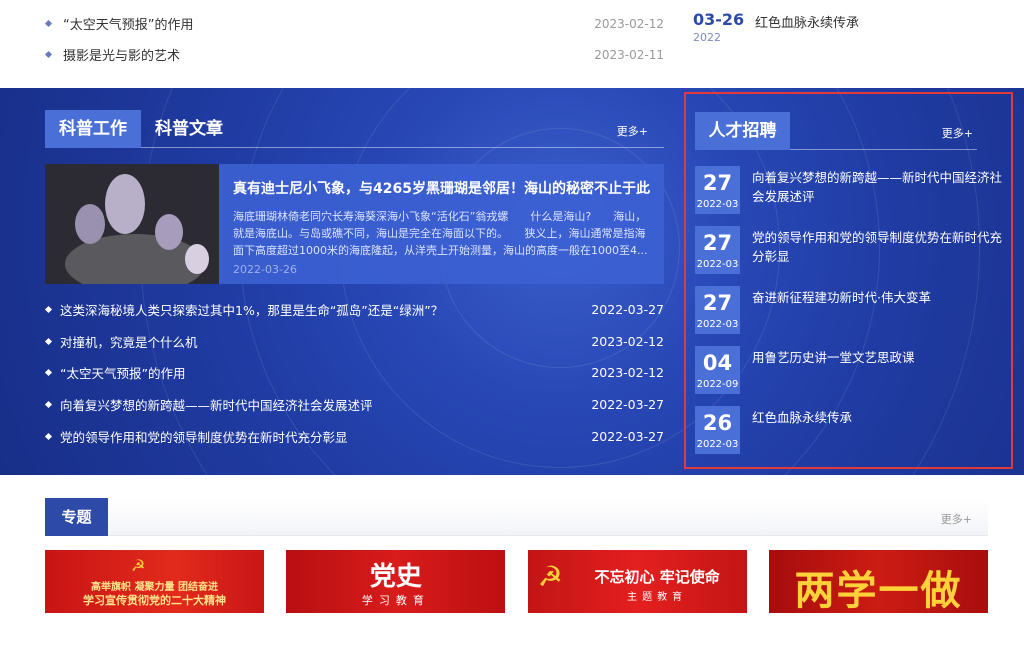  Describe the element at coordinates (189, 129) in the screenshot. I see `tab-science-articles: 科普文章` at that location.